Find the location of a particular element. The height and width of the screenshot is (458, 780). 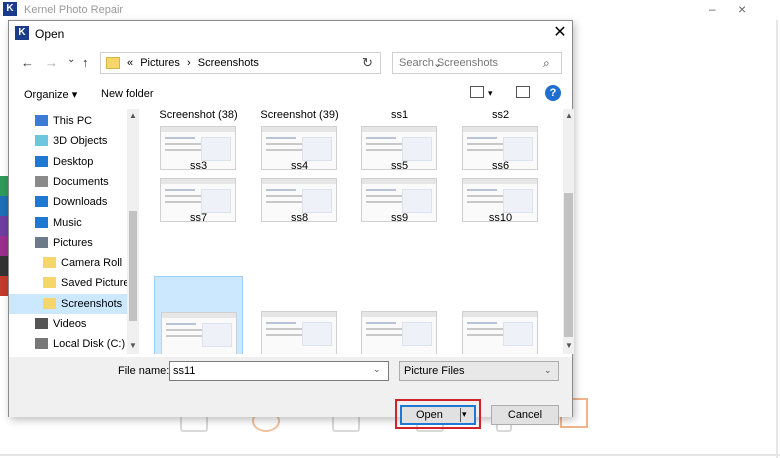

help-icon: ? is located at coordinates (553, 93).